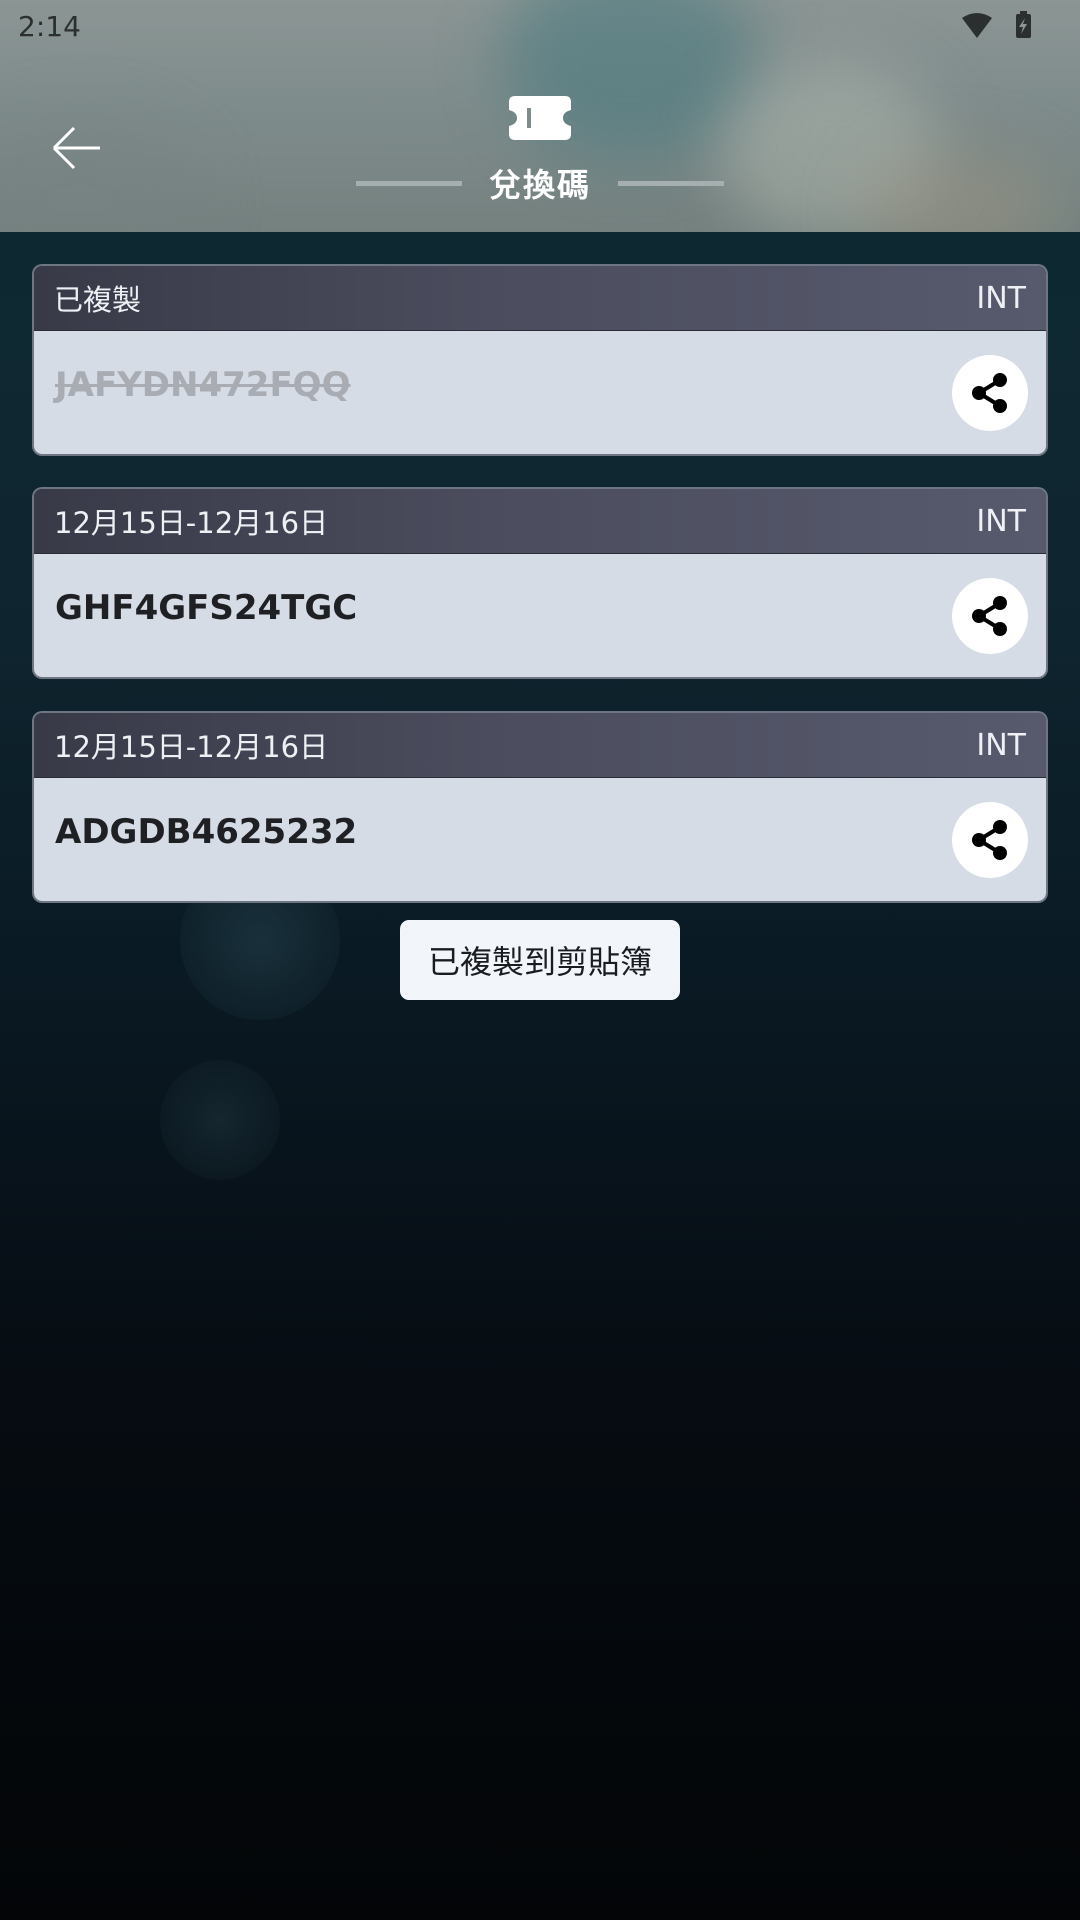  Describe the element at coordinates (540, 298) in the screenshot. I see `card-header: 已複製 INT` at that location.